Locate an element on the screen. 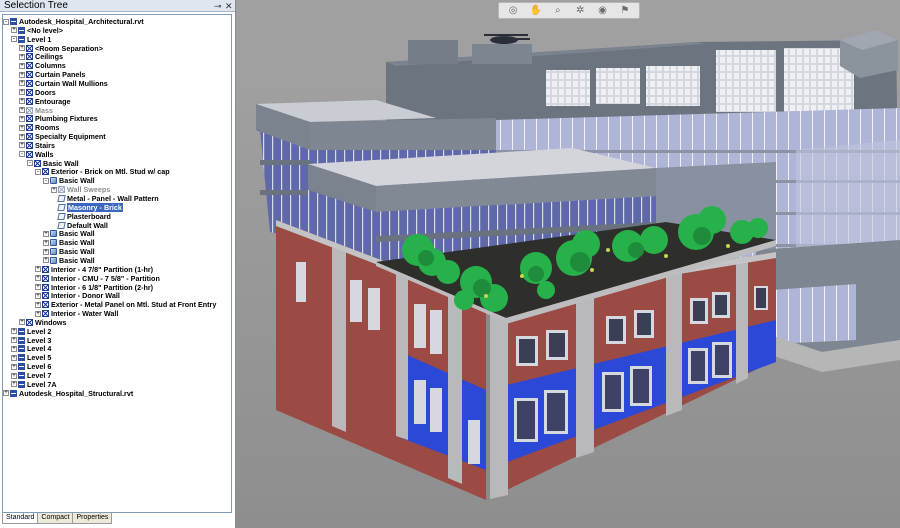  tree-item: + Curtain Wall Mullions is located at coordinates (63, 83).